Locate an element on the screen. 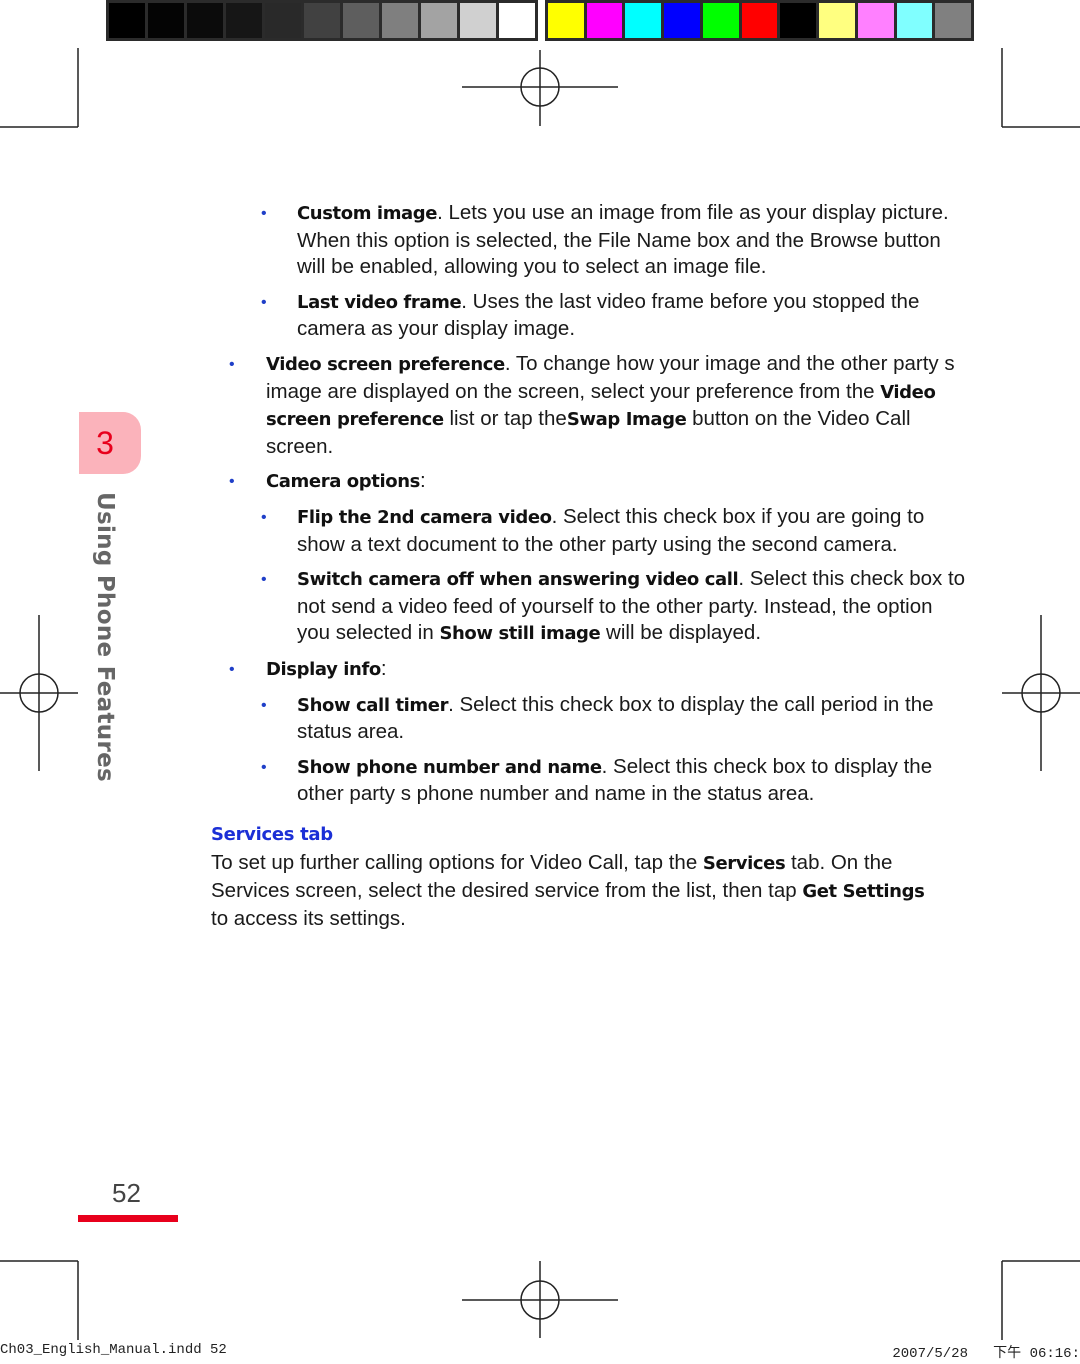 This screenshot has width=1080, height=1364. chapter-tab: 3 is located at coordinates (110, 443).